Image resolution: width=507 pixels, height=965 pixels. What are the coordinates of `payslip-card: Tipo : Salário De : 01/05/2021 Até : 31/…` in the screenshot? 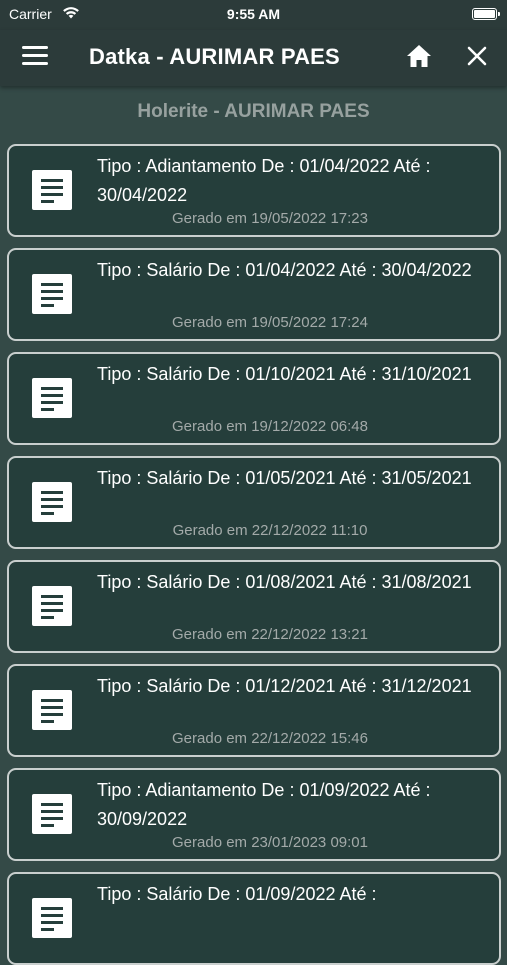 It's located at (254, 502).